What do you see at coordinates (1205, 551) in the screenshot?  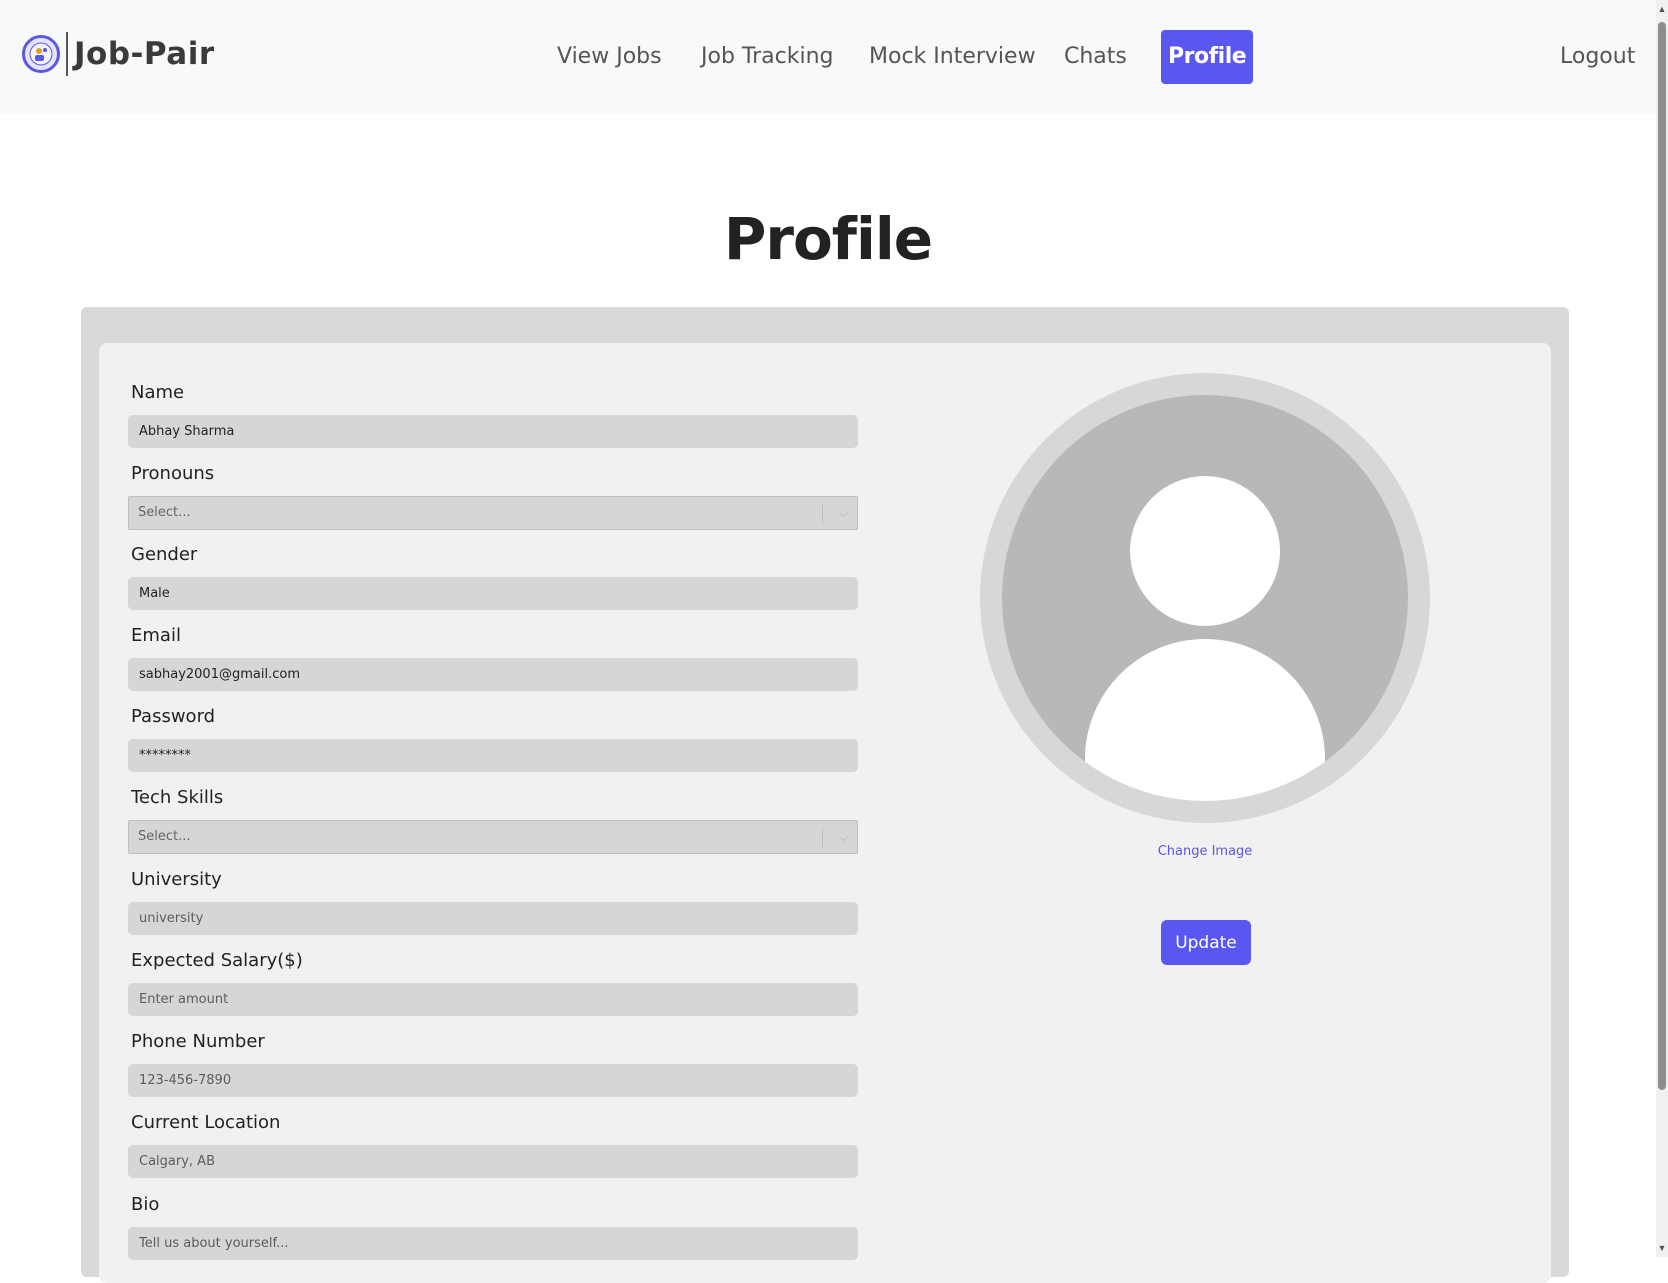 I see `avatar-head` at bounding box center [1205, 551].